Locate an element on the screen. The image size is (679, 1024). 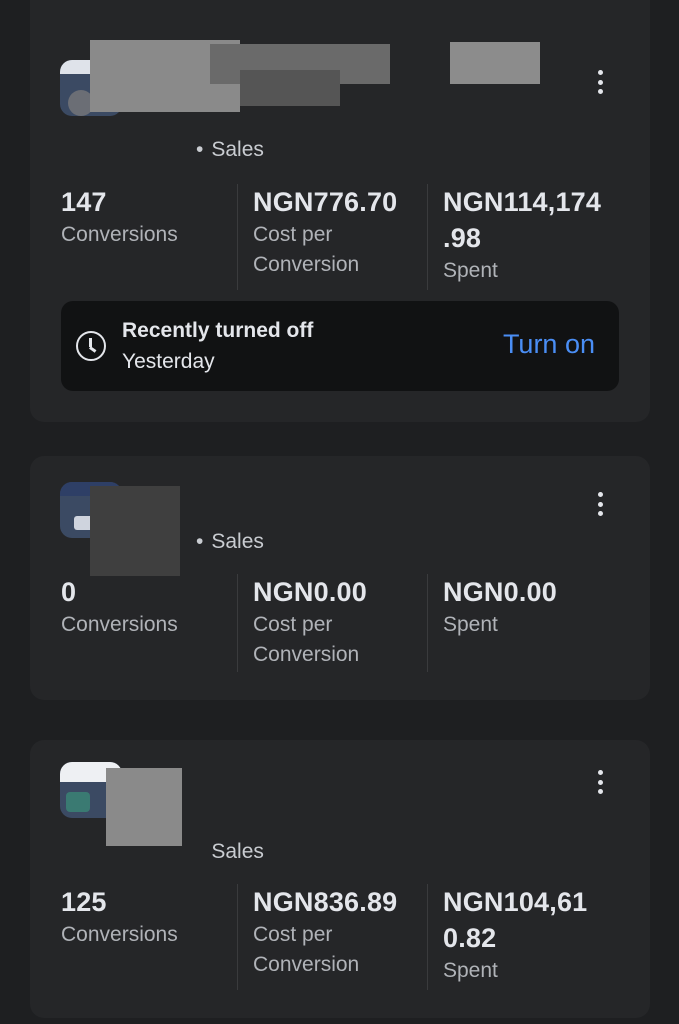
turn-on-button: Turn on is located at coordinates (549, 344).